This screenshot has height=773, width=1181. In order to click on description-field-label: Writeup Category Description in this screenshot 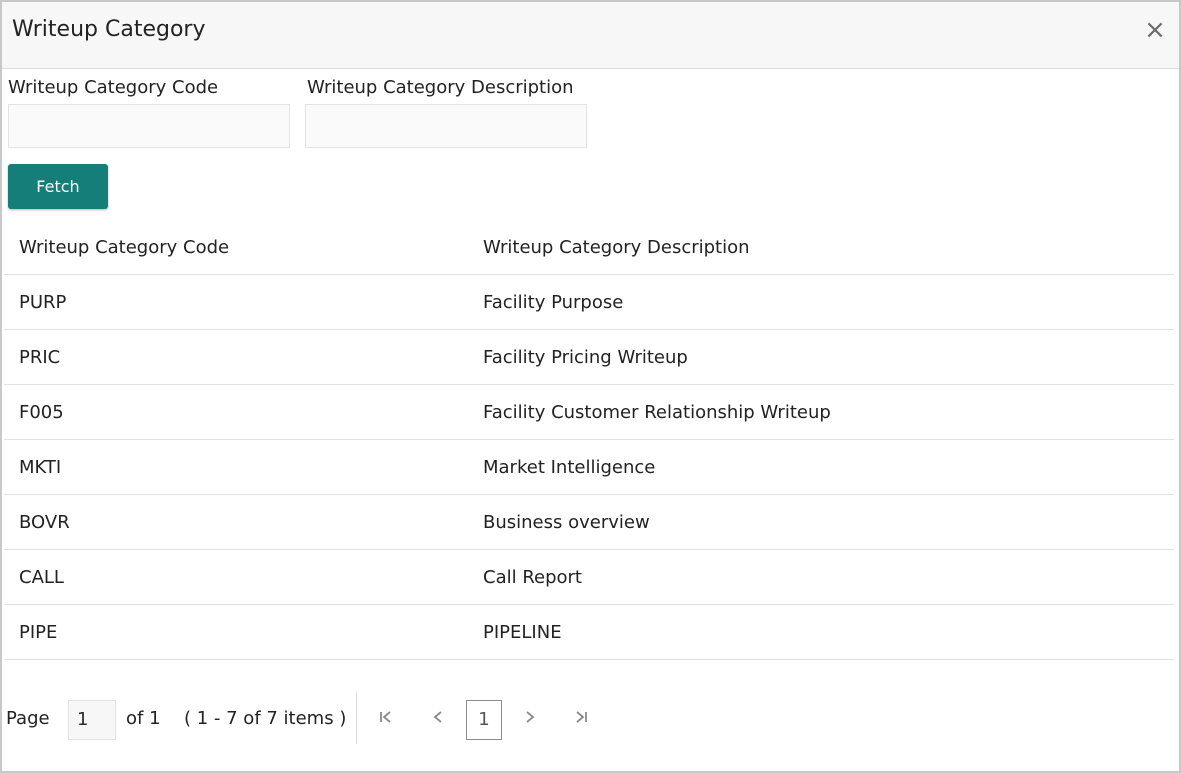, I will do `click(440, 87)`.